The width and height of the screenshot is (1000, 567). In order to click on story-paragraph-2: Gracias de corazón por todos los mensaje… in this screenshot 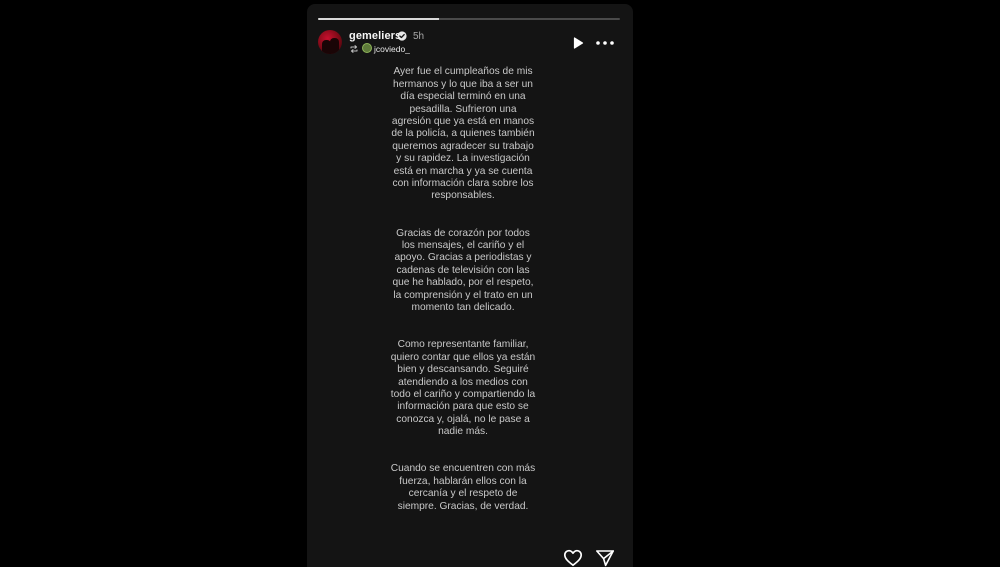, I will do `click(463, 270)`.